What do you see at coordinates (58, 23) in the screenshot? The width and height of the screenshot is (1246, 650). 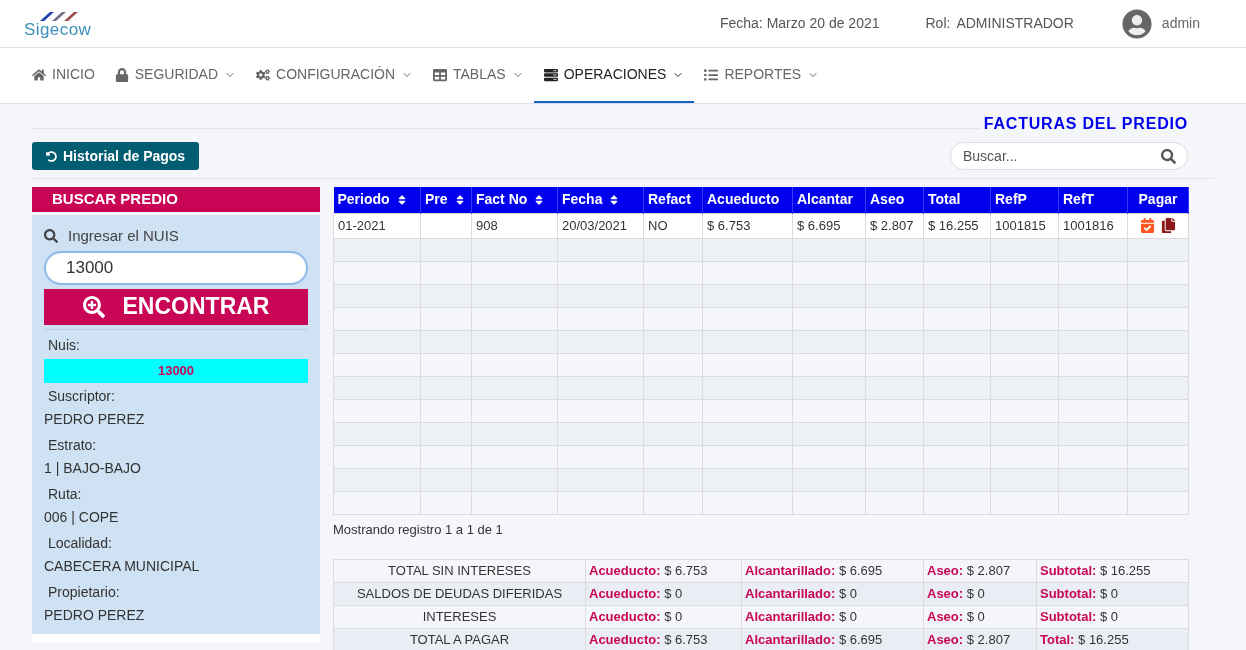 I see `logo: Sigecow` at bounding box center [58, 23].